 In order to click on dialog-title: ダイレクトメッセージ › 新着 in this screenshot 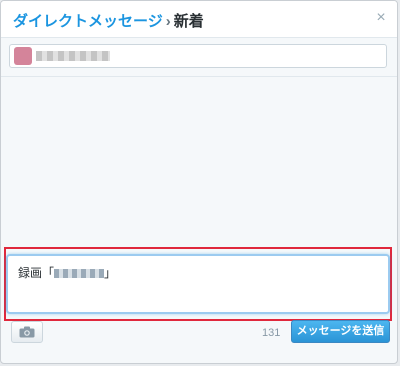, I will do `click(108, 20)`.